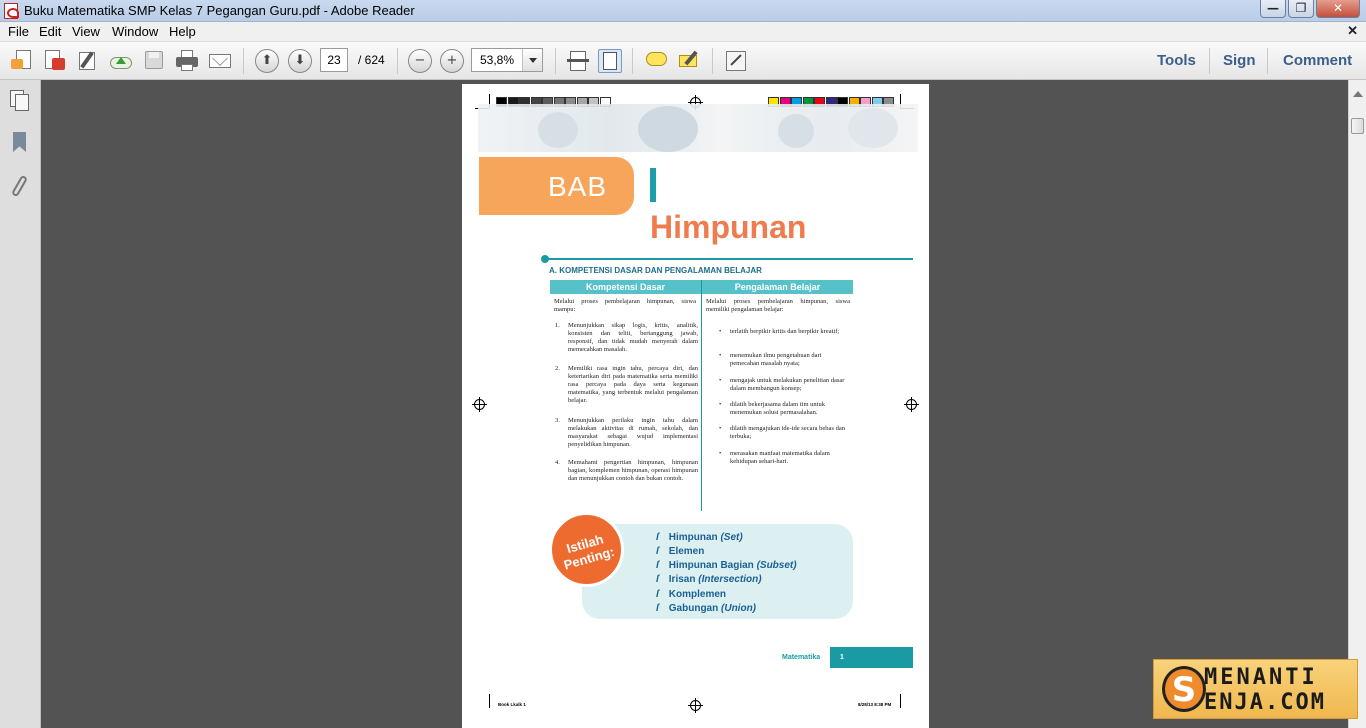 Image resolution: width=1366 pixels, height=728 pixels. Describe the element at coordinates (497, 60) in the screenshot. I see `zoom-value: 53,8%` at that location.